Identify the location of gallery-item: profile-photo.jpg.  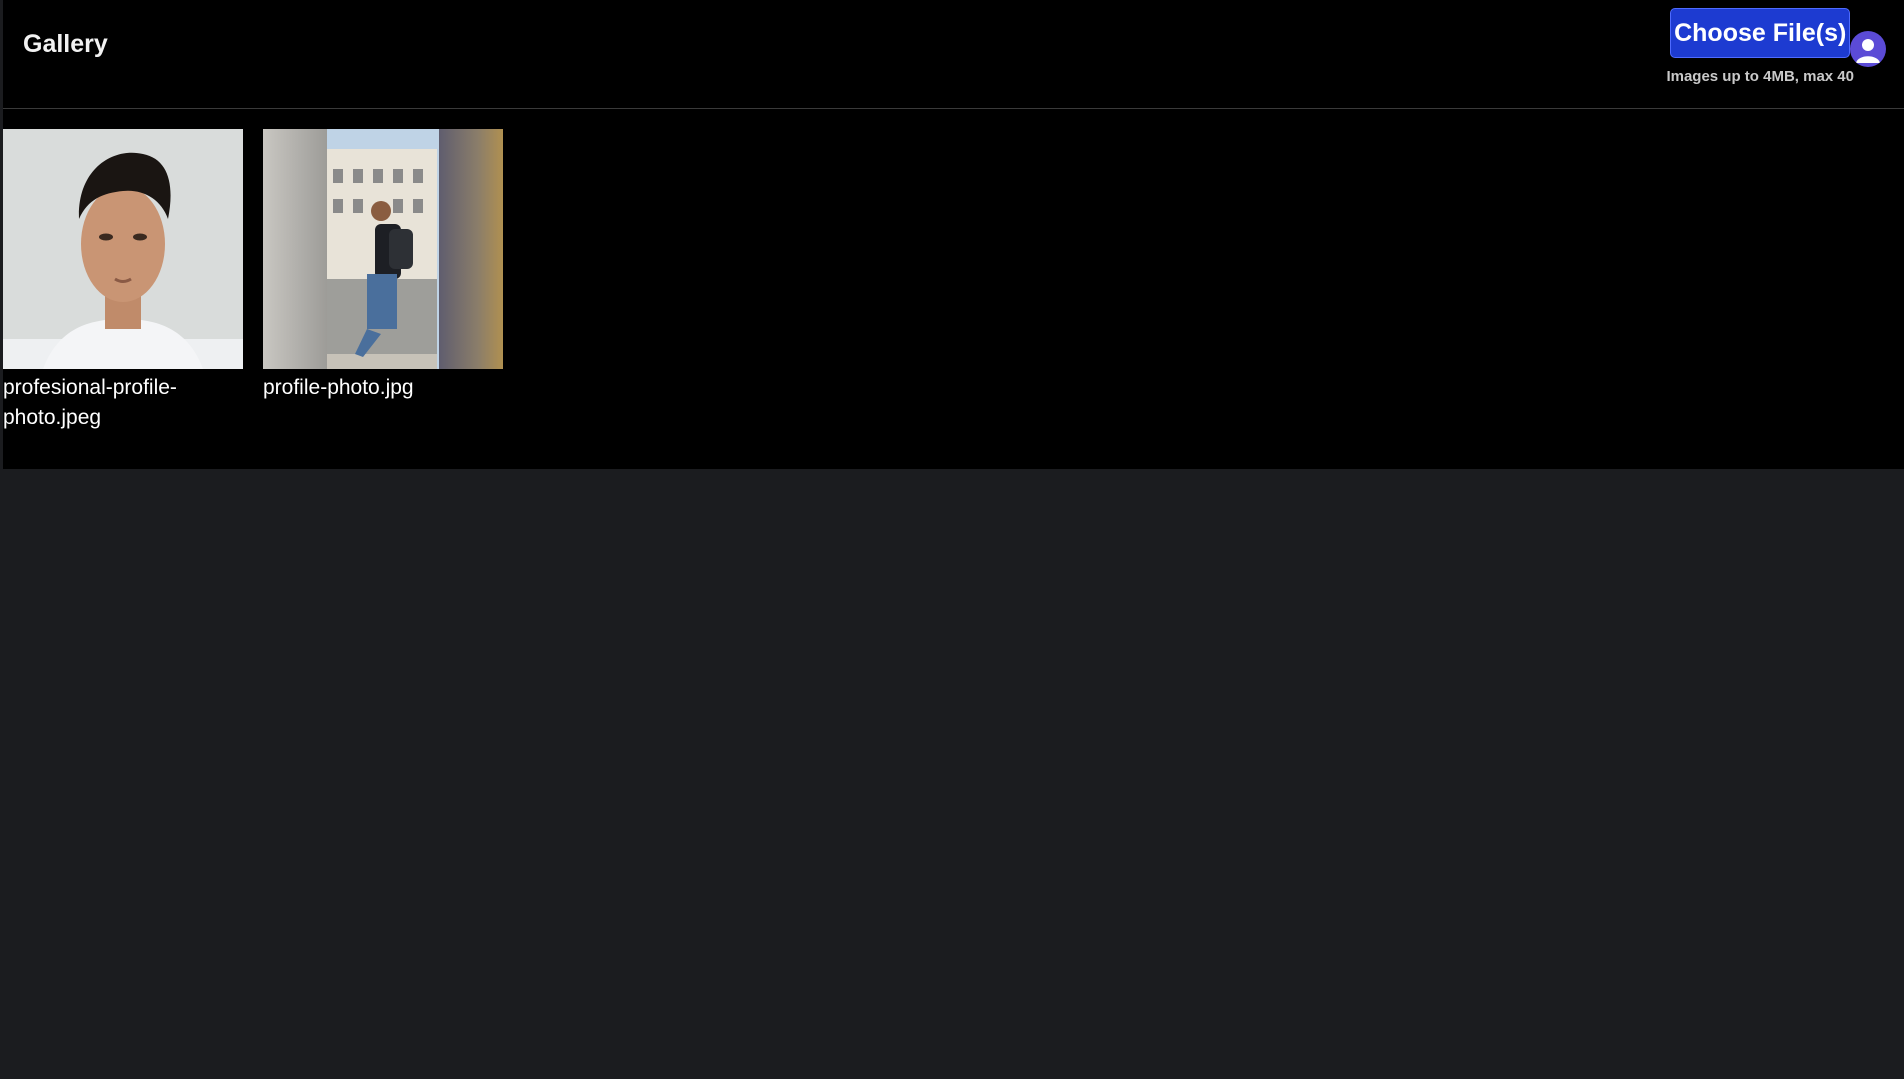
(383, 281).